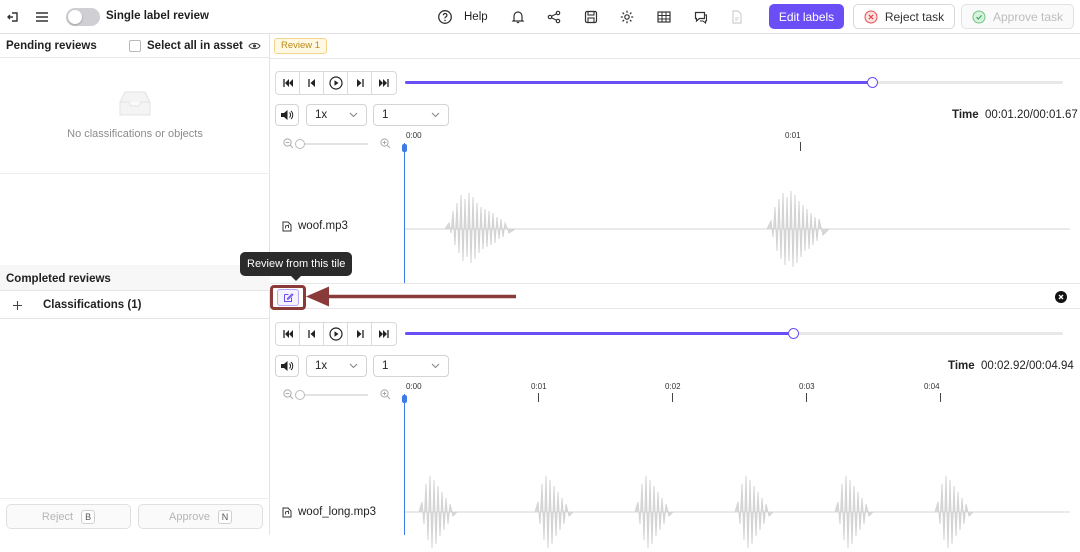 The width and height of the screenshot is (1080, 552). I want to click on completed-reviews-header: Completed reviews, so click(135, 278).